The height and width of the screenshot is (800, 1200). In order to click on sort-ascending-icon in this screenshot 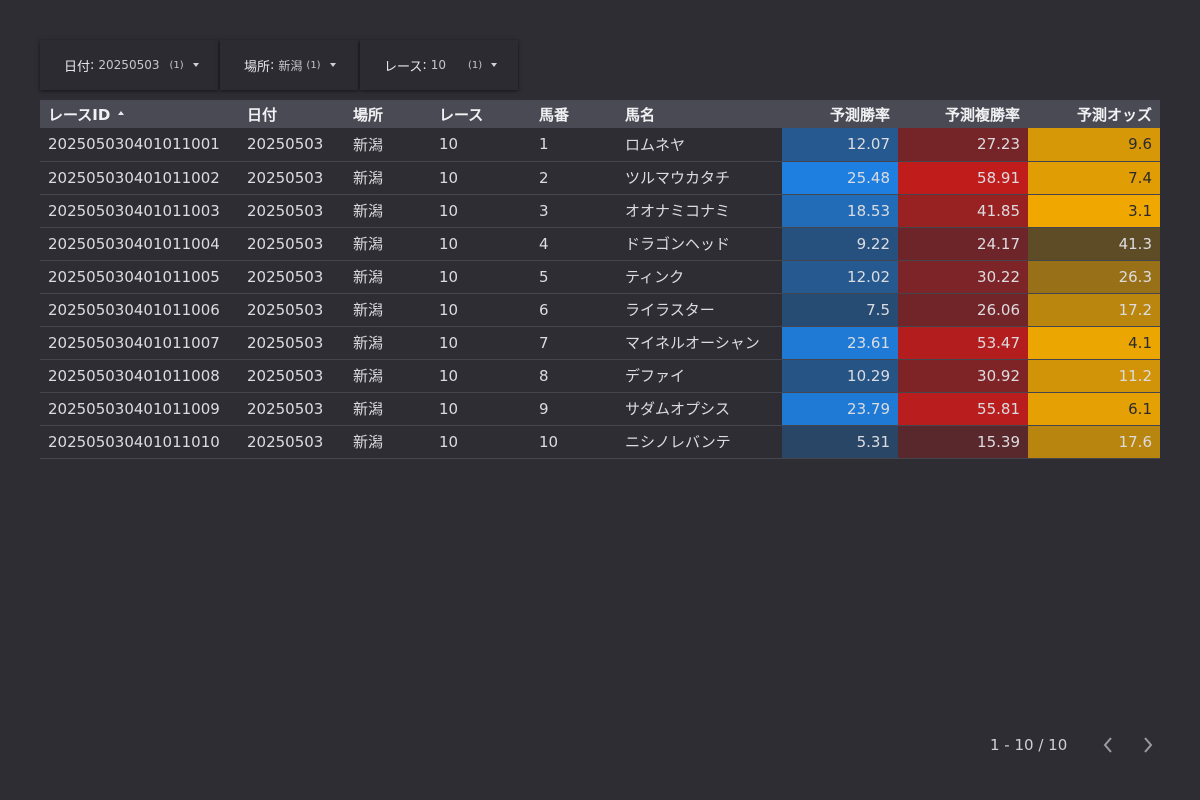, I will do `click(121, 113)`.